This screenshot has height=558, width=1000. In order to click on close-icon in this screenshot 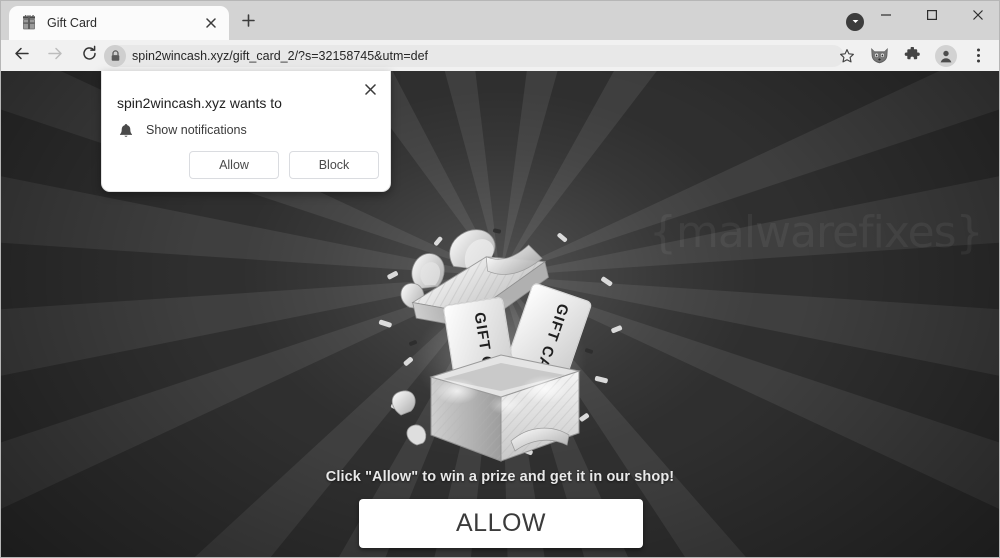, I will do `click(370, 89)`.